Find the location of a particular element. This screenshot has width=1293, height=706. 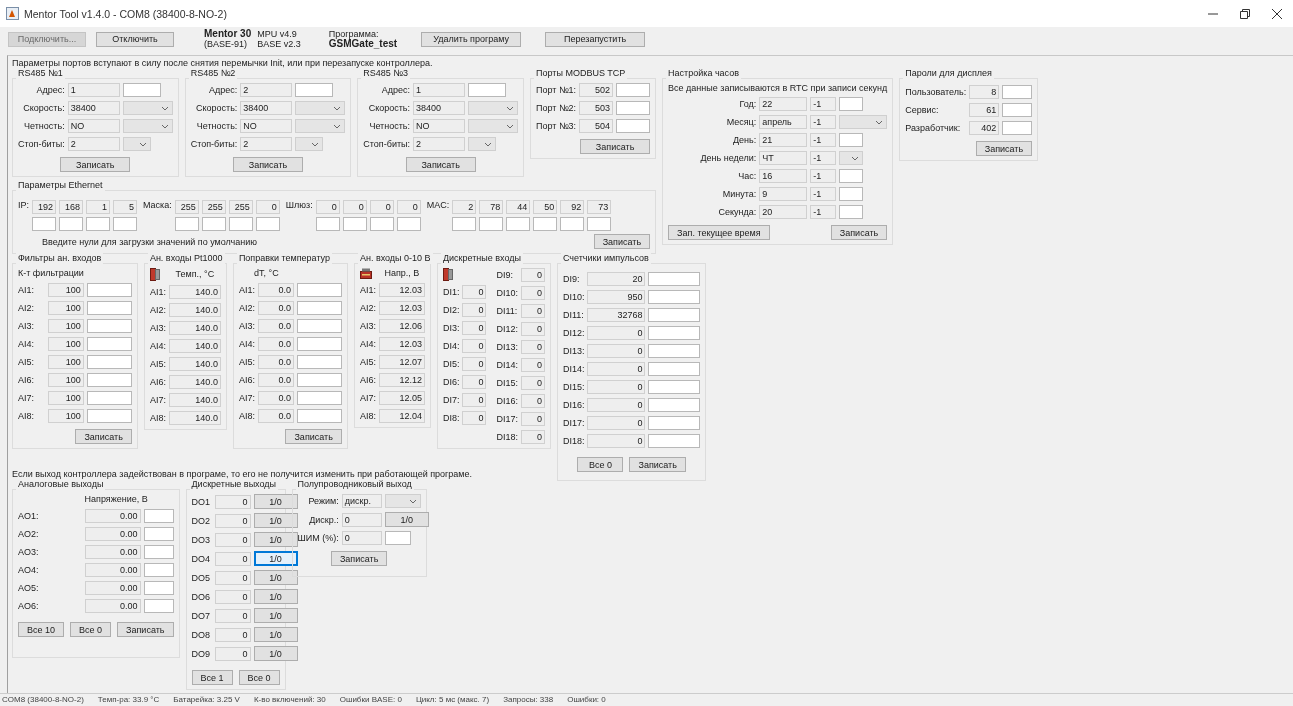

connection-button: Отключить is located at coordinates (135, 39).